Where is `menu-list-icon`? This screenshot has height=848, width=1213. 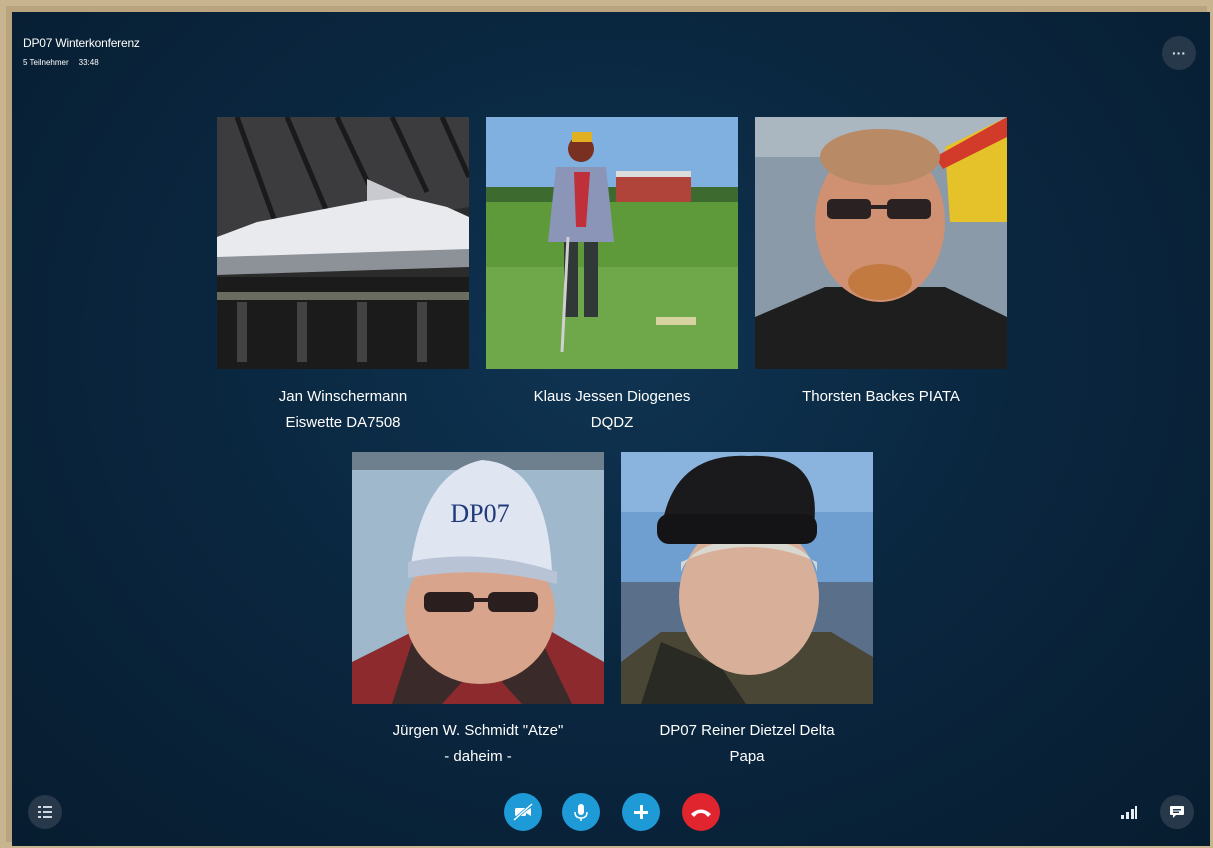 menu-list-icon is located at coordinates (45, 812).